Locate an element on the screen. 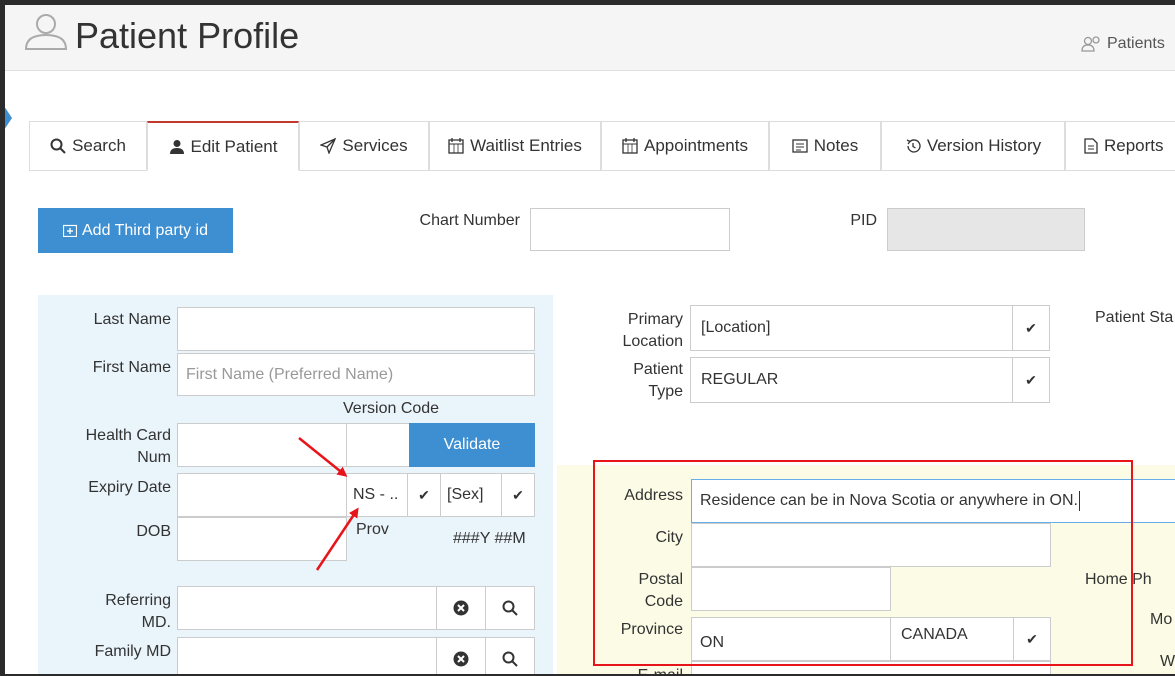 The height and width of the screenshot is (676, 1175). annotation-arrow-upper is located at coordinates (323, 457).